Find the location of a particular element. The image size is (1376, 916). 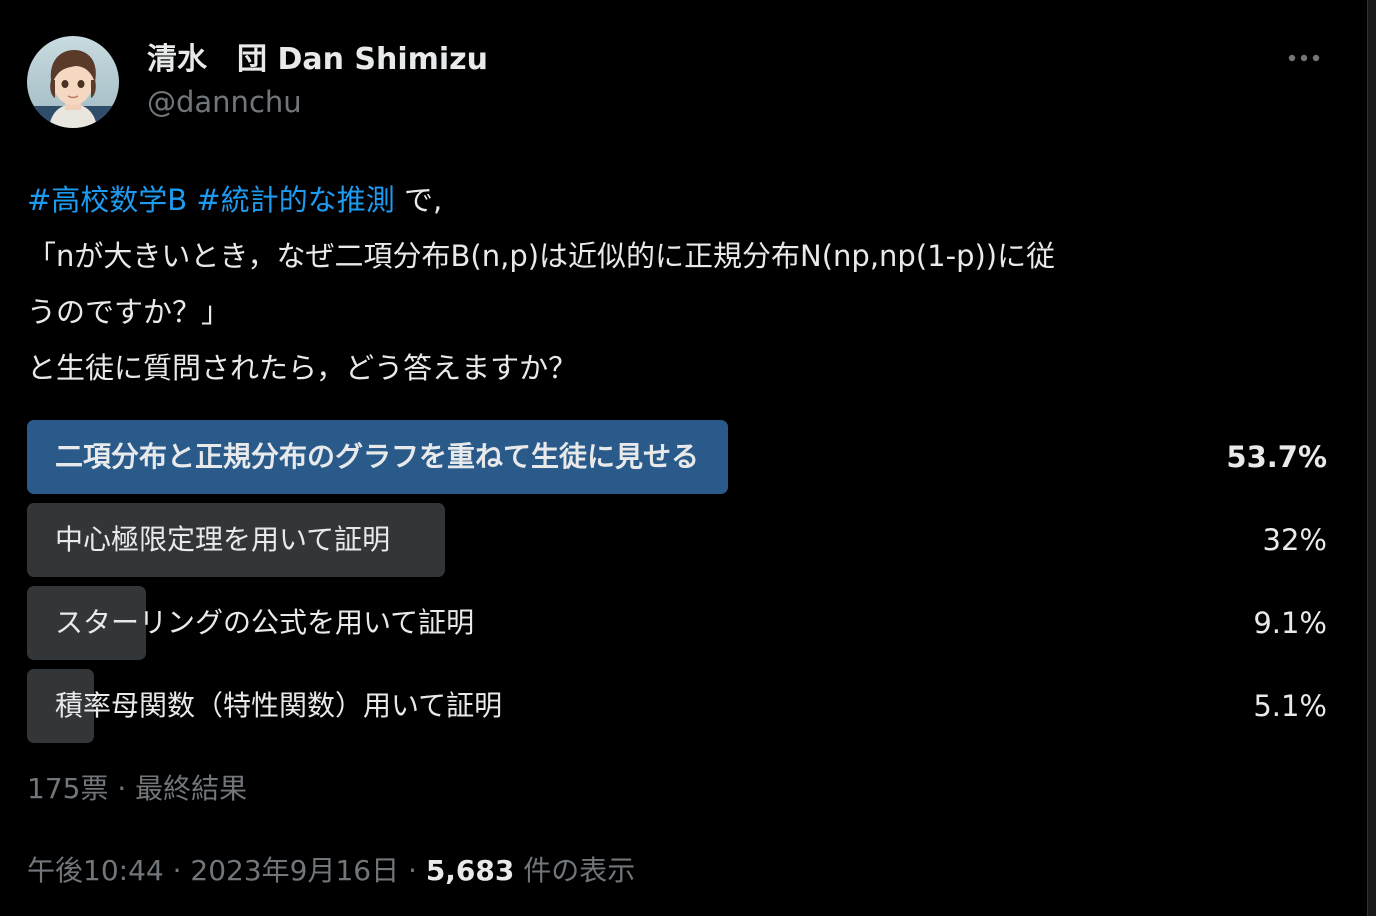

more-dots-icon is located at coordinates (1304, 58).